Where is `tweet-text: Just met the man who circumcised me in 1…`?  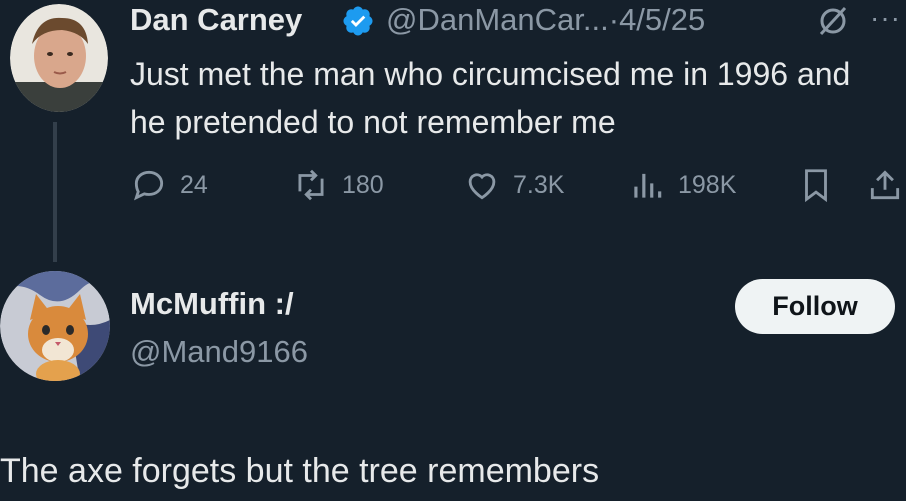 tweet-text: Just met the man who circumcised me in 1… is located at coordinates (490, 98).